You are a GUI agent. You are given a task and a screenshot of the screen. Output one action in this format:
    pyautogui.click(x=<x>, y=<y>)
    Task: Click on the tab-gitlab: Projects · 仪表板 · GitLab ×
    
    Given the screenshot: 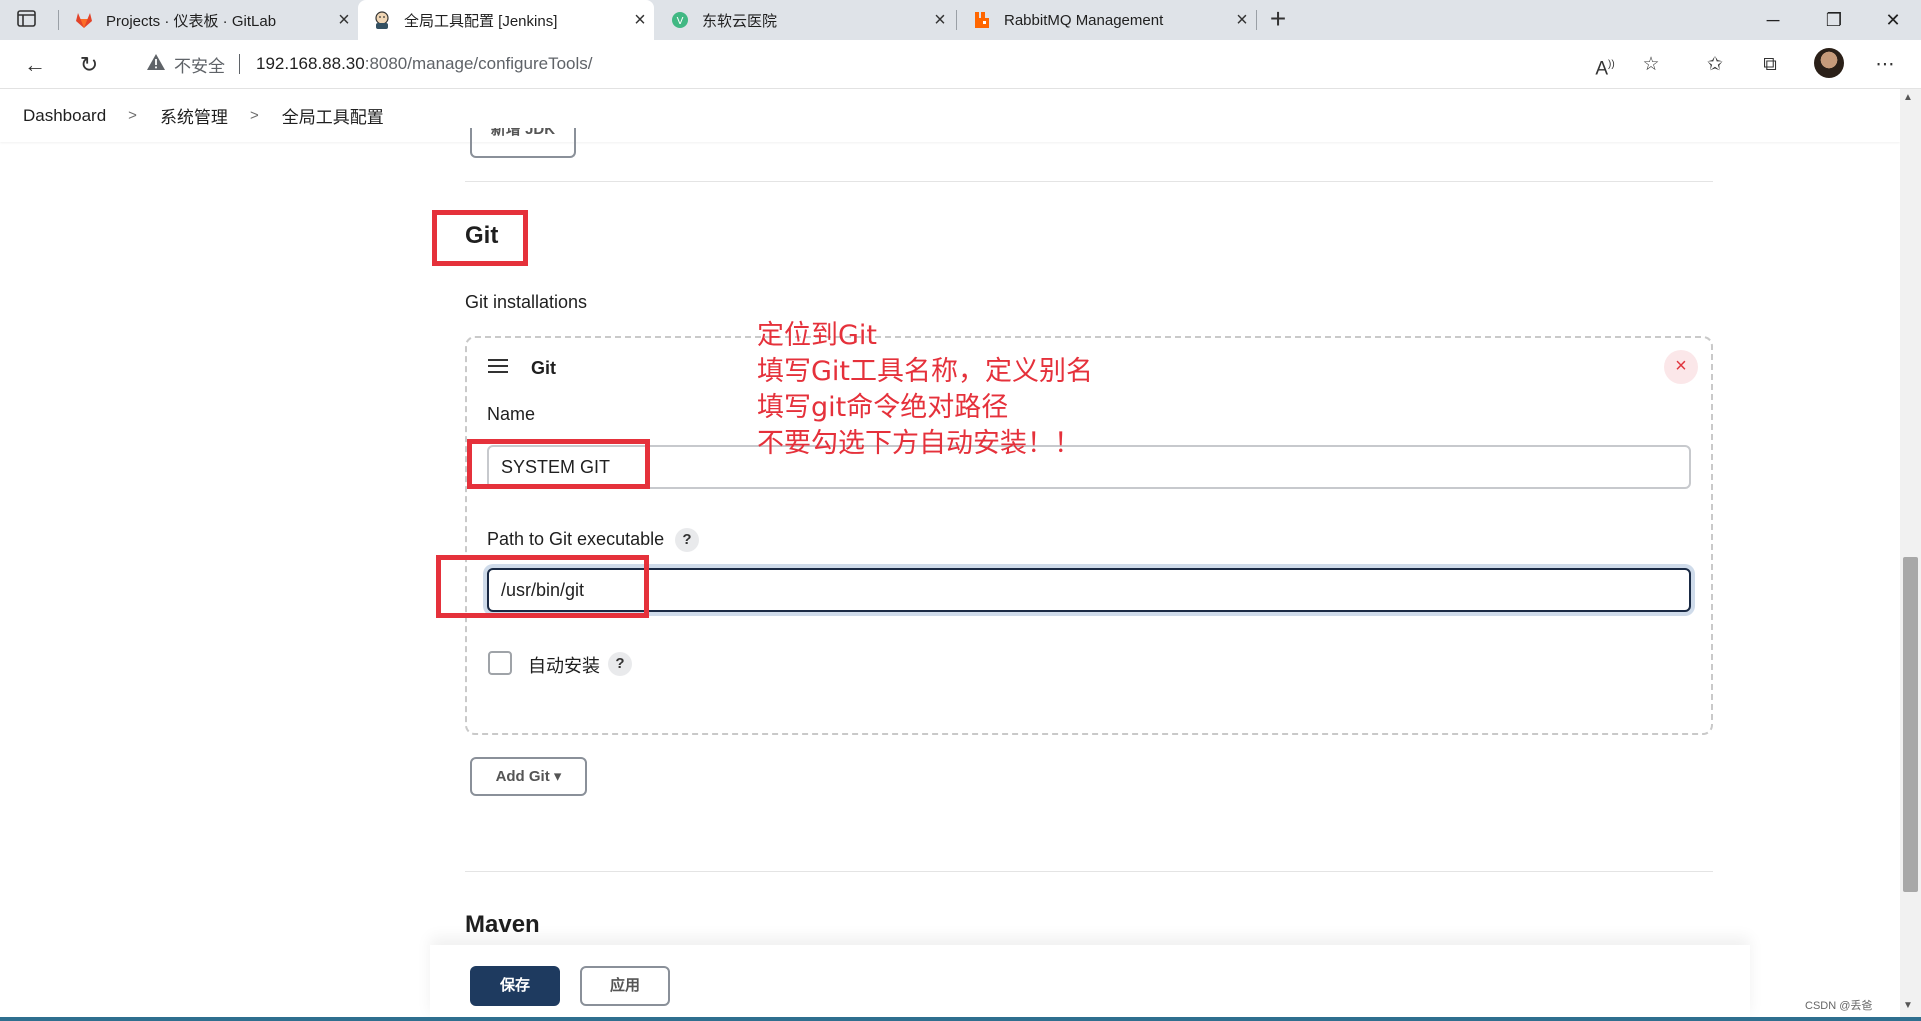 What is the action you would take?
    pyautogui.click(x=209, y=20)
    